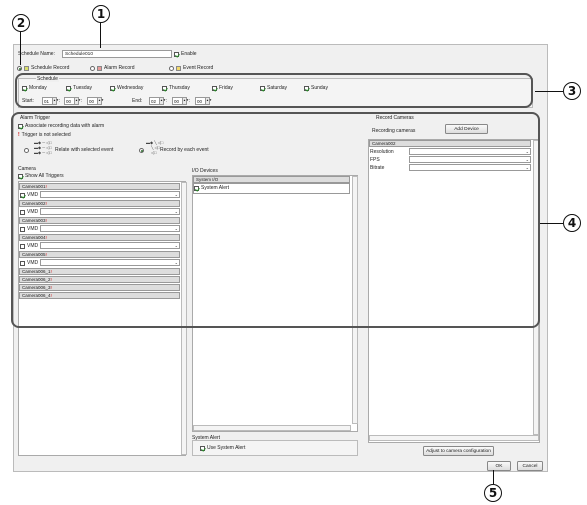  Describe the element at coordinates (203, 101) in the screenshot. I see `end-second-spinner: 00 ▲▼` at that location.